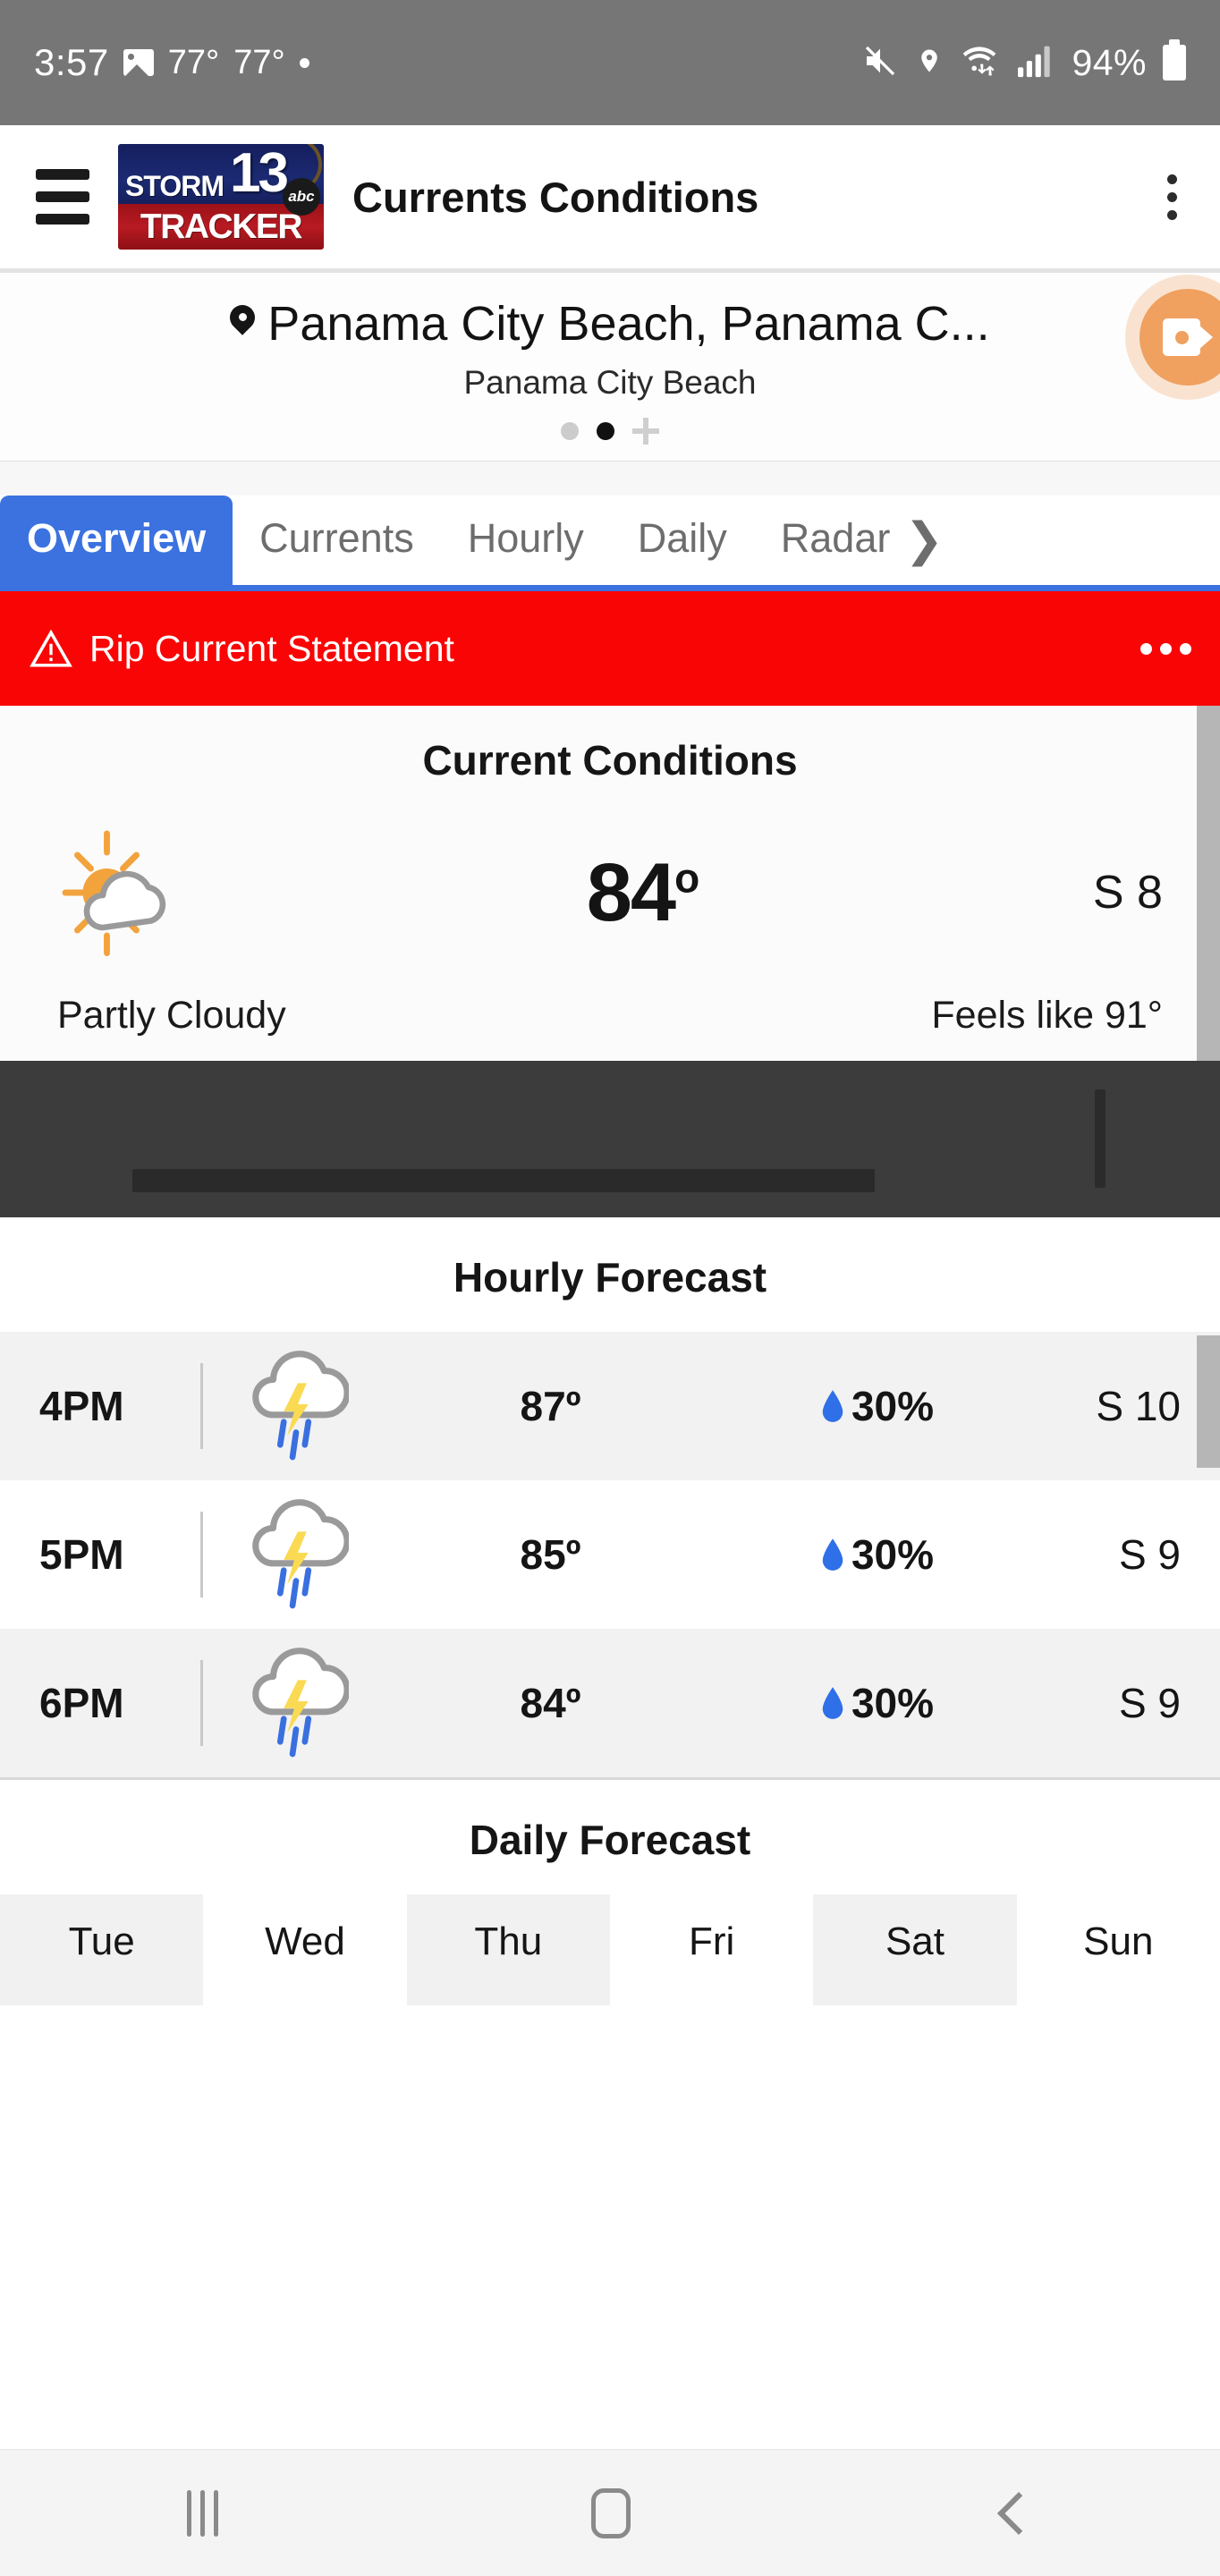  Describe the element at coordinates (1035, 63) in the screenshot. I see `cellular-signal-icon` at that location.